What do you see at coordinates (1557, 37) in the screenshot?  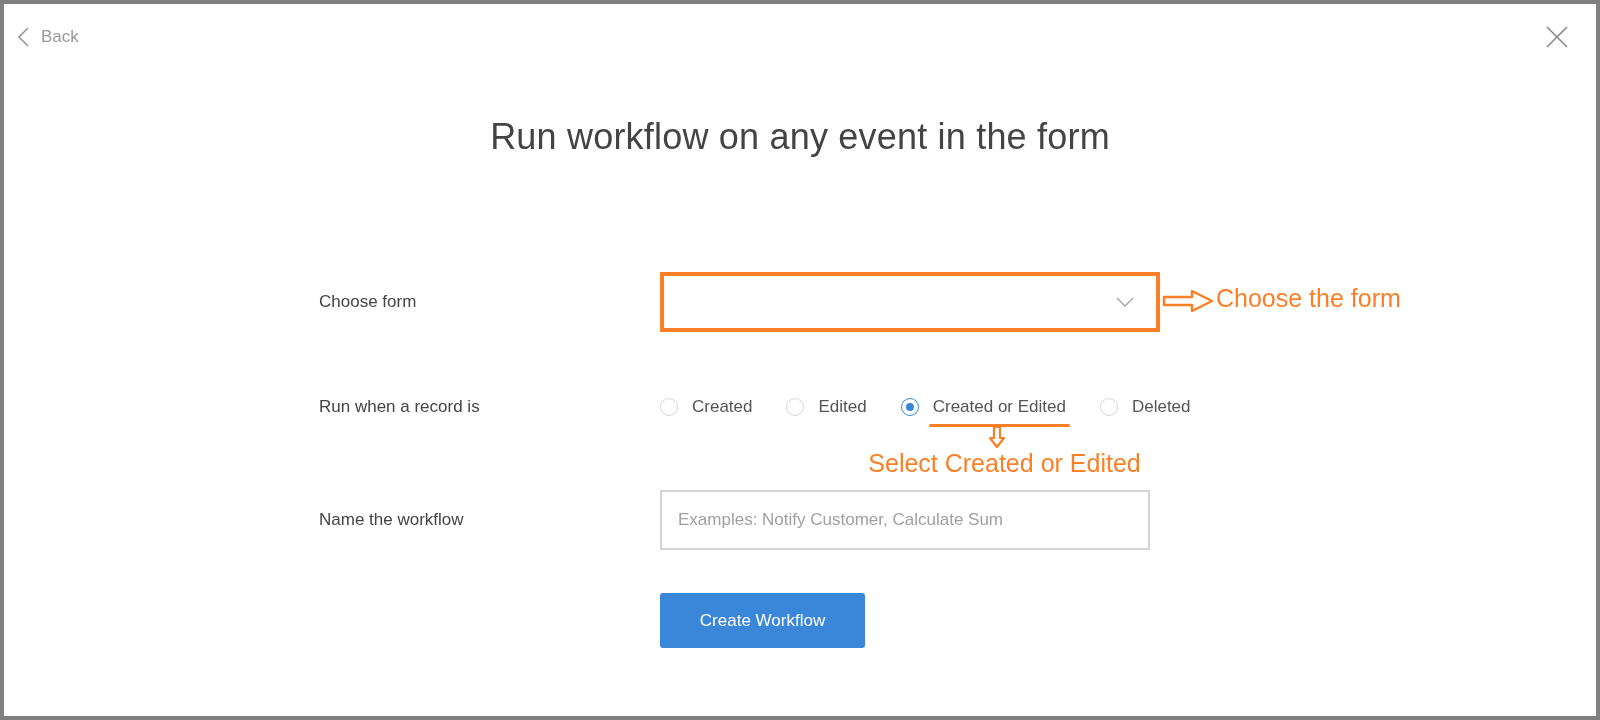 I see `close-icon` at bounding box center [1557, 37].